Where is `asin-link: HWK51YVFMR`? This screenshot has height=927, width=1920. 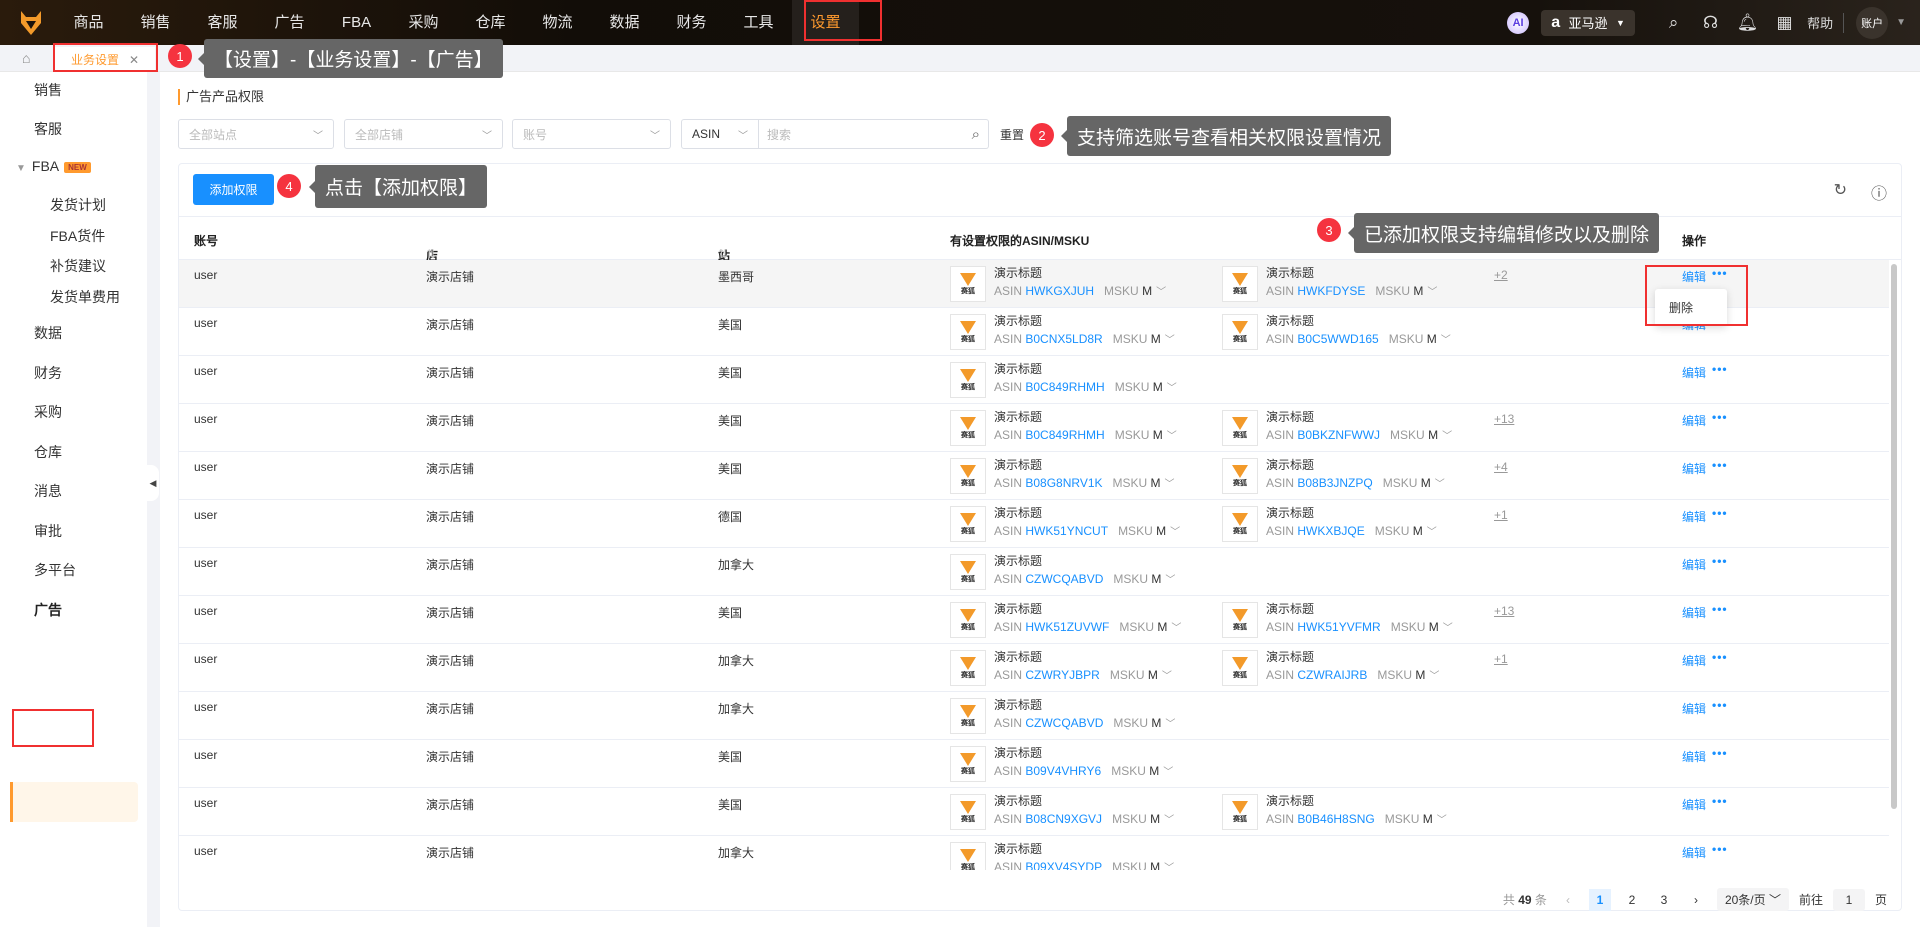
asin-link: HWK51YVFMR is located at coordinates (1338, 627).